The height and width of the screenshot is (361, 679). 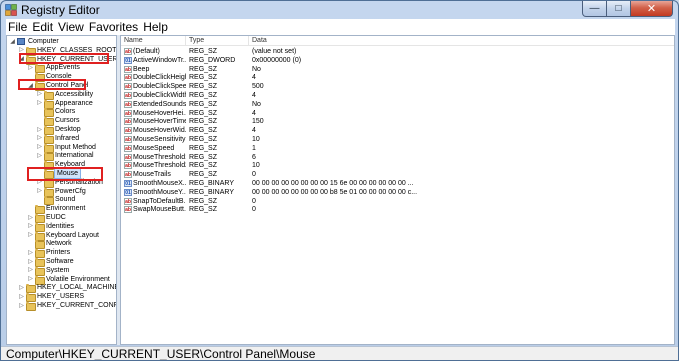 I want to click on tree-item-label: Volatile Environment, so click(x=78, y=279).